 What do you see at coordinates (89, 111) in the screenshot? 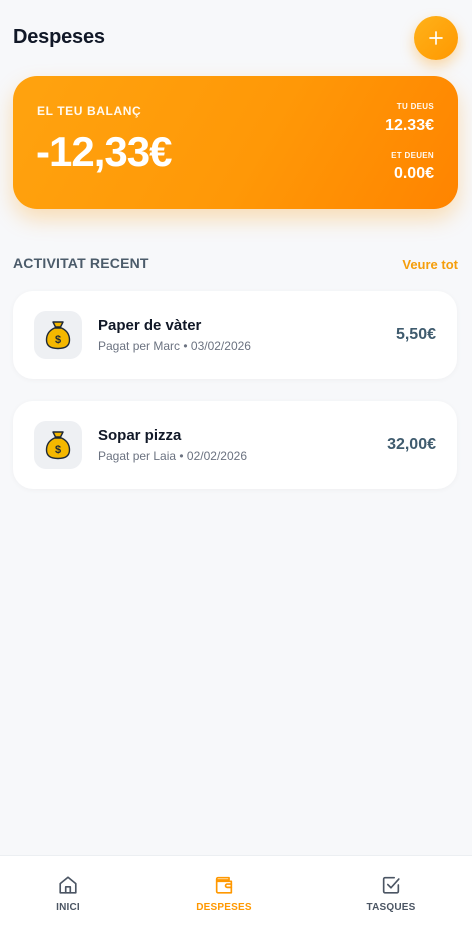
I see `balance-label: EL TEU BALANÇ` at bounding box center [89, 111].